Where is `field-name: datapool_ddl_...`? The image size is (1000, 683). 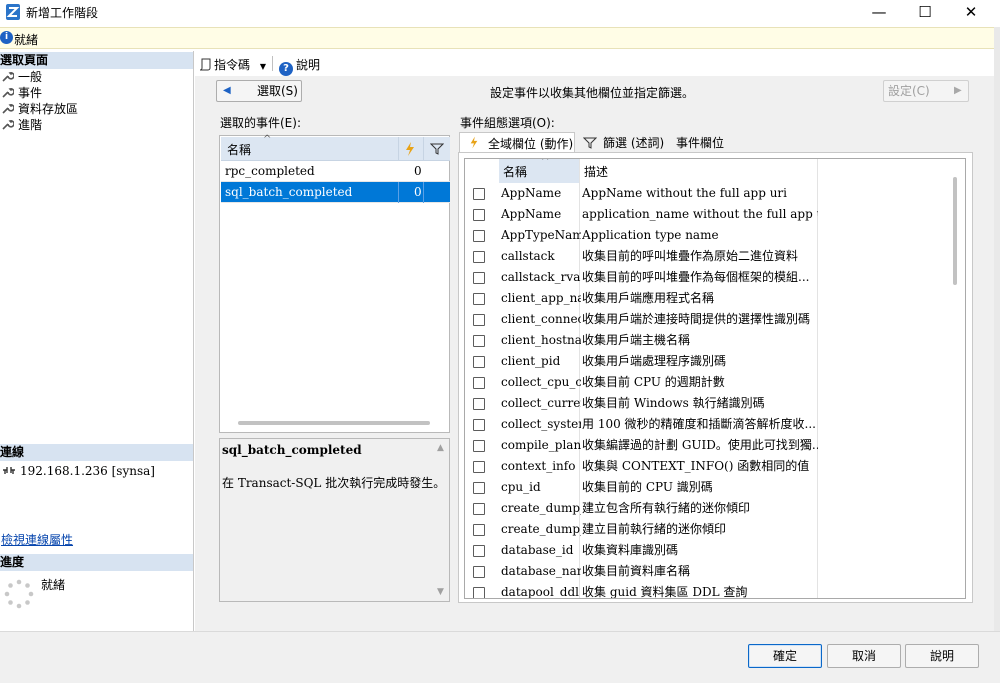
field-name: datapool_ddl_... is located at coordinates (541, 592).